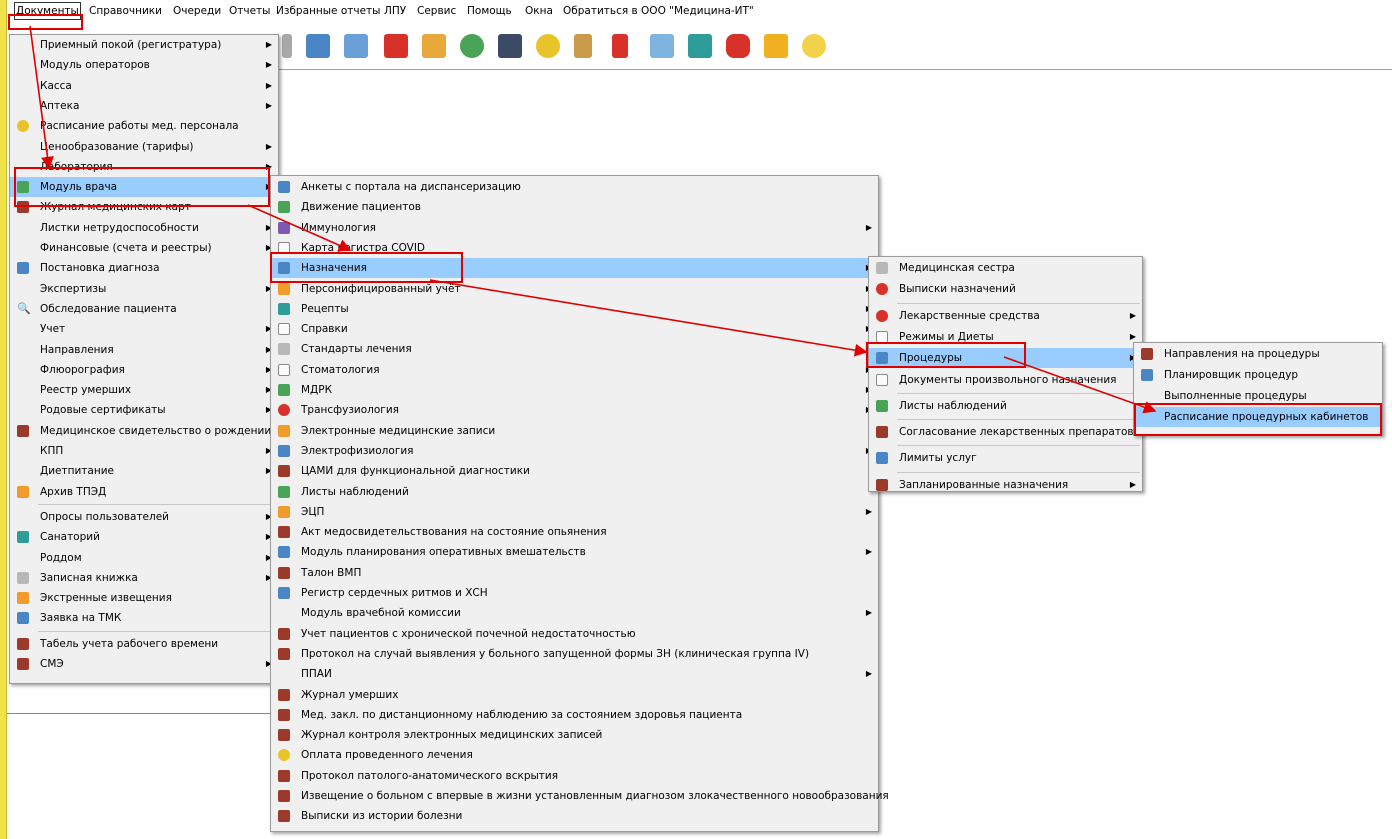  I want to click on arrow-prescriptions-to-procedures, so click(648, 318).